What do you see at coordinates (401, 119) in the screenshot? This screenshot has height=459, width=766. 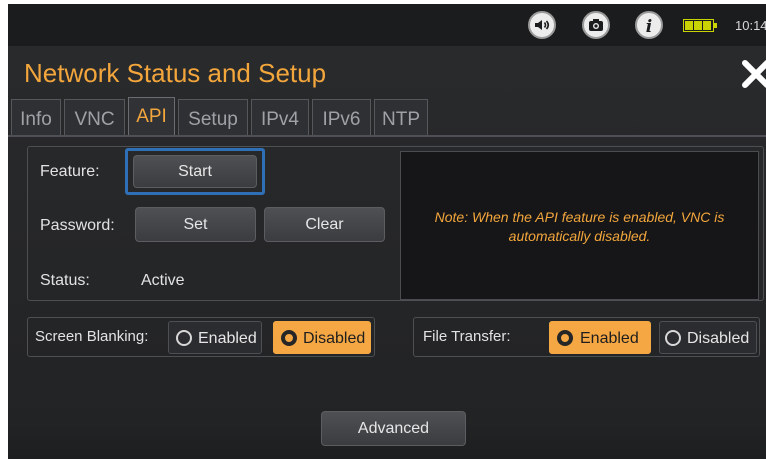 I see `tab-label: NTP` at bounding box center [401, 119].